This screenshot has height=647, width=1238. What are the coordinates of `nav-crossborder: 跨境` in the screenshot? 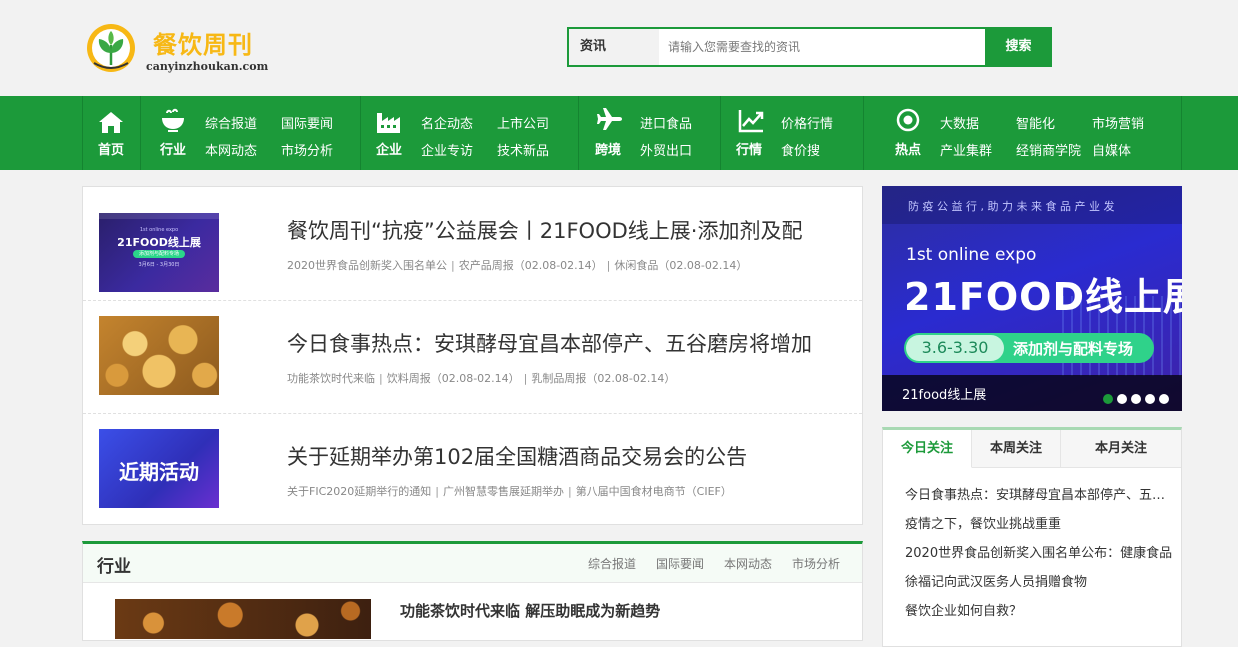 It's located at (608, 148).